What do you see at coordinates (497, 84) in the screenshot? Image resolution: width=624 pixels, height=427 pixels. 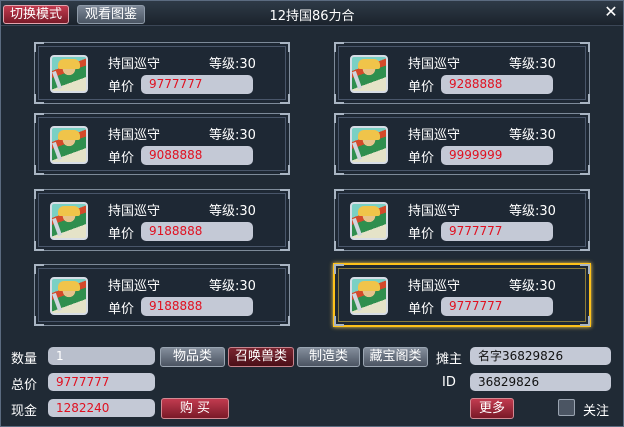 I see `price-value: 9288888` at bounding box center [497, 84].